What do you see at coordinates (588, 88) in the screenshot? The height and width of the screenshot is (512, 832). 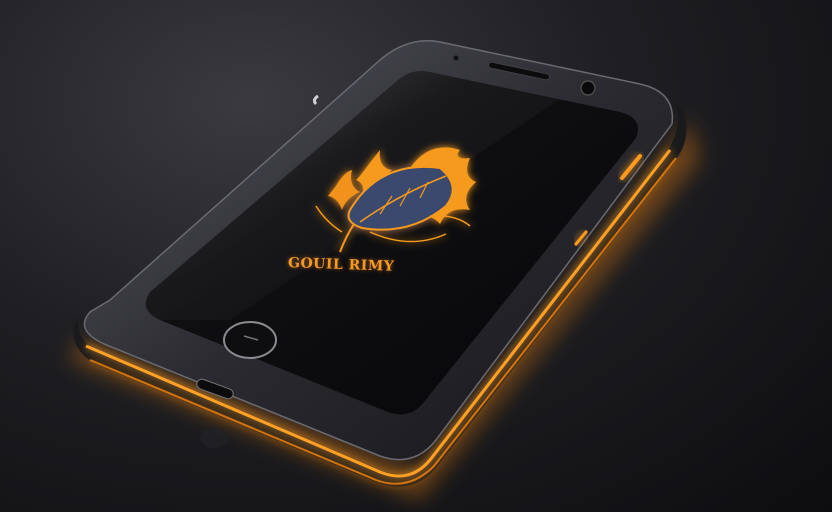 I see `camera-icon` at bounding box center [588, 88].